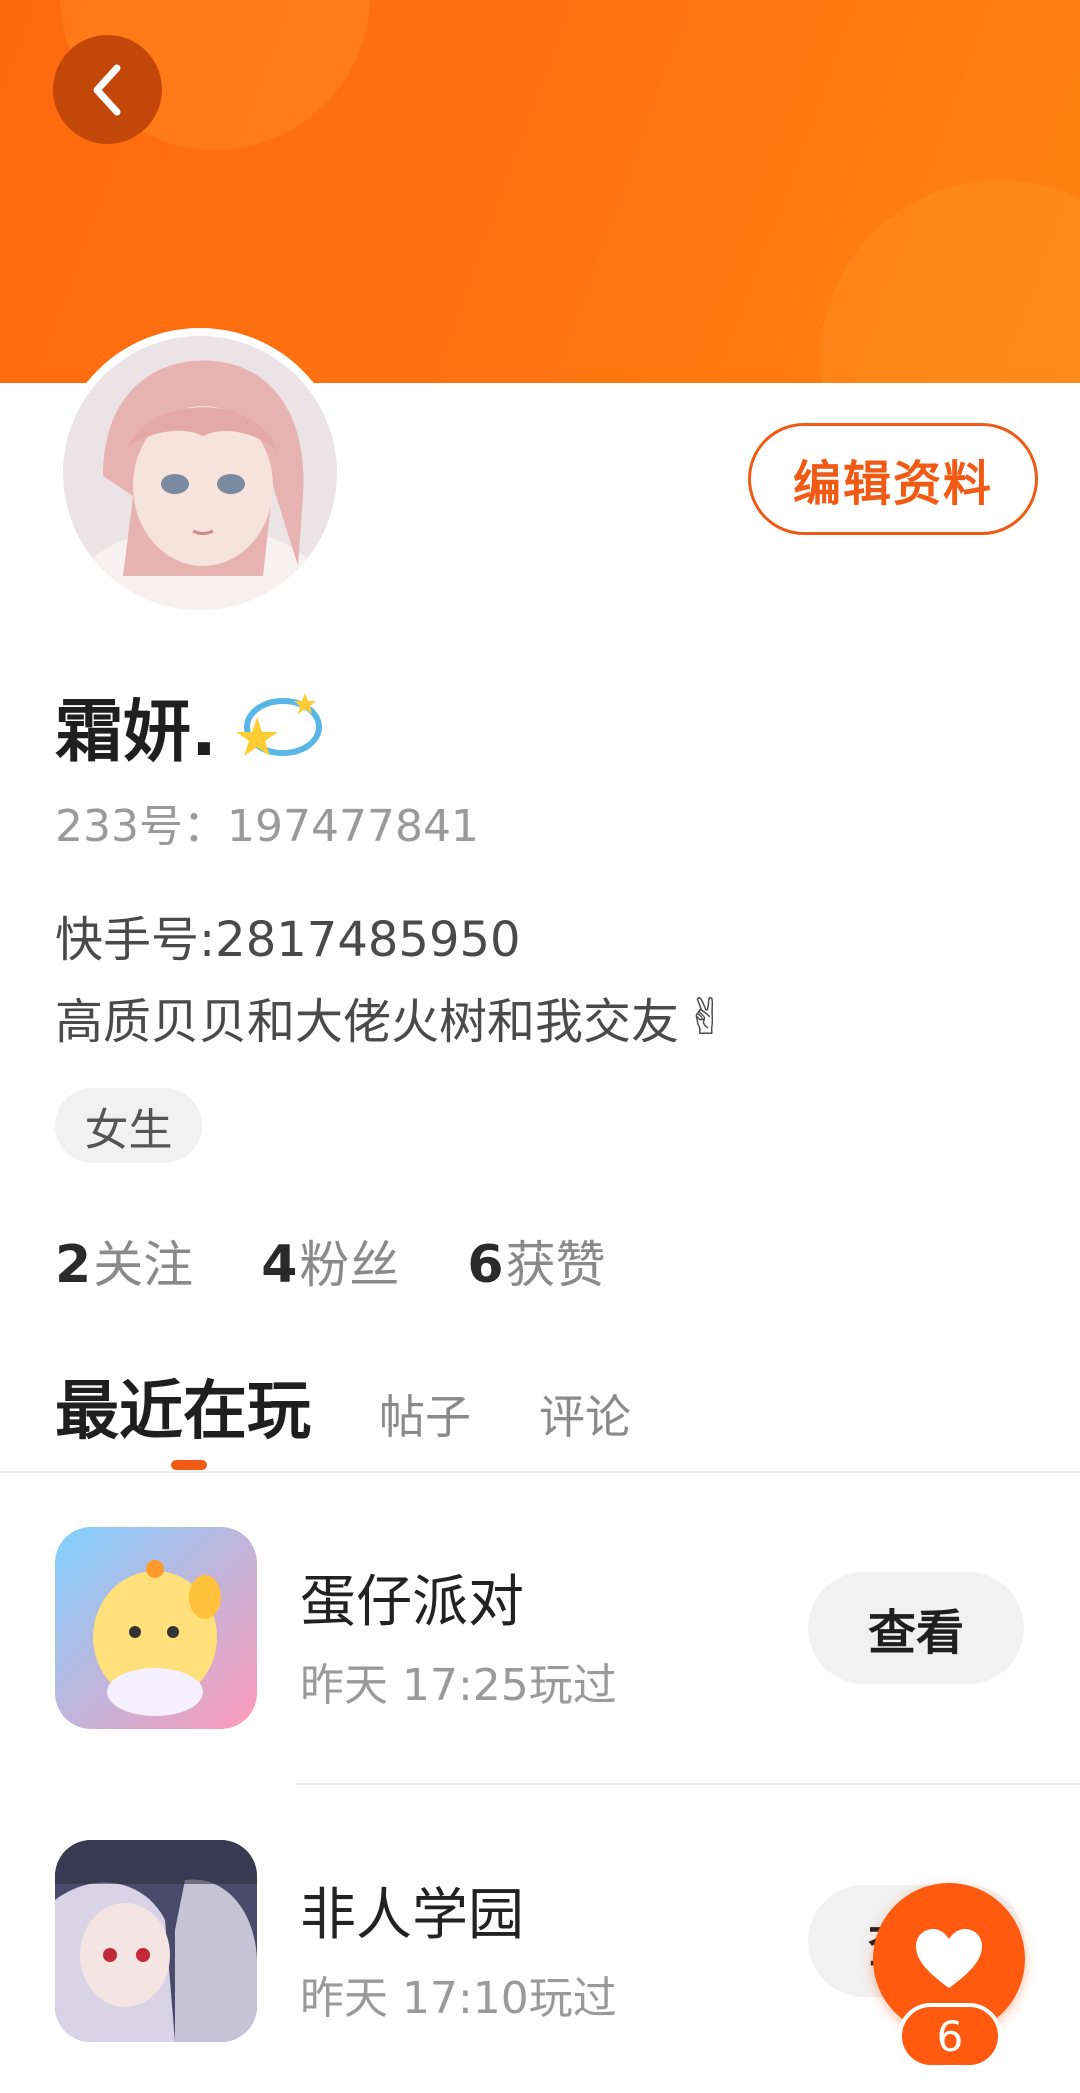 Image resolution: width=1080 pixels, height=2093 pixels. I want to click on stat-label: 粉丝, so click(349, 1265).